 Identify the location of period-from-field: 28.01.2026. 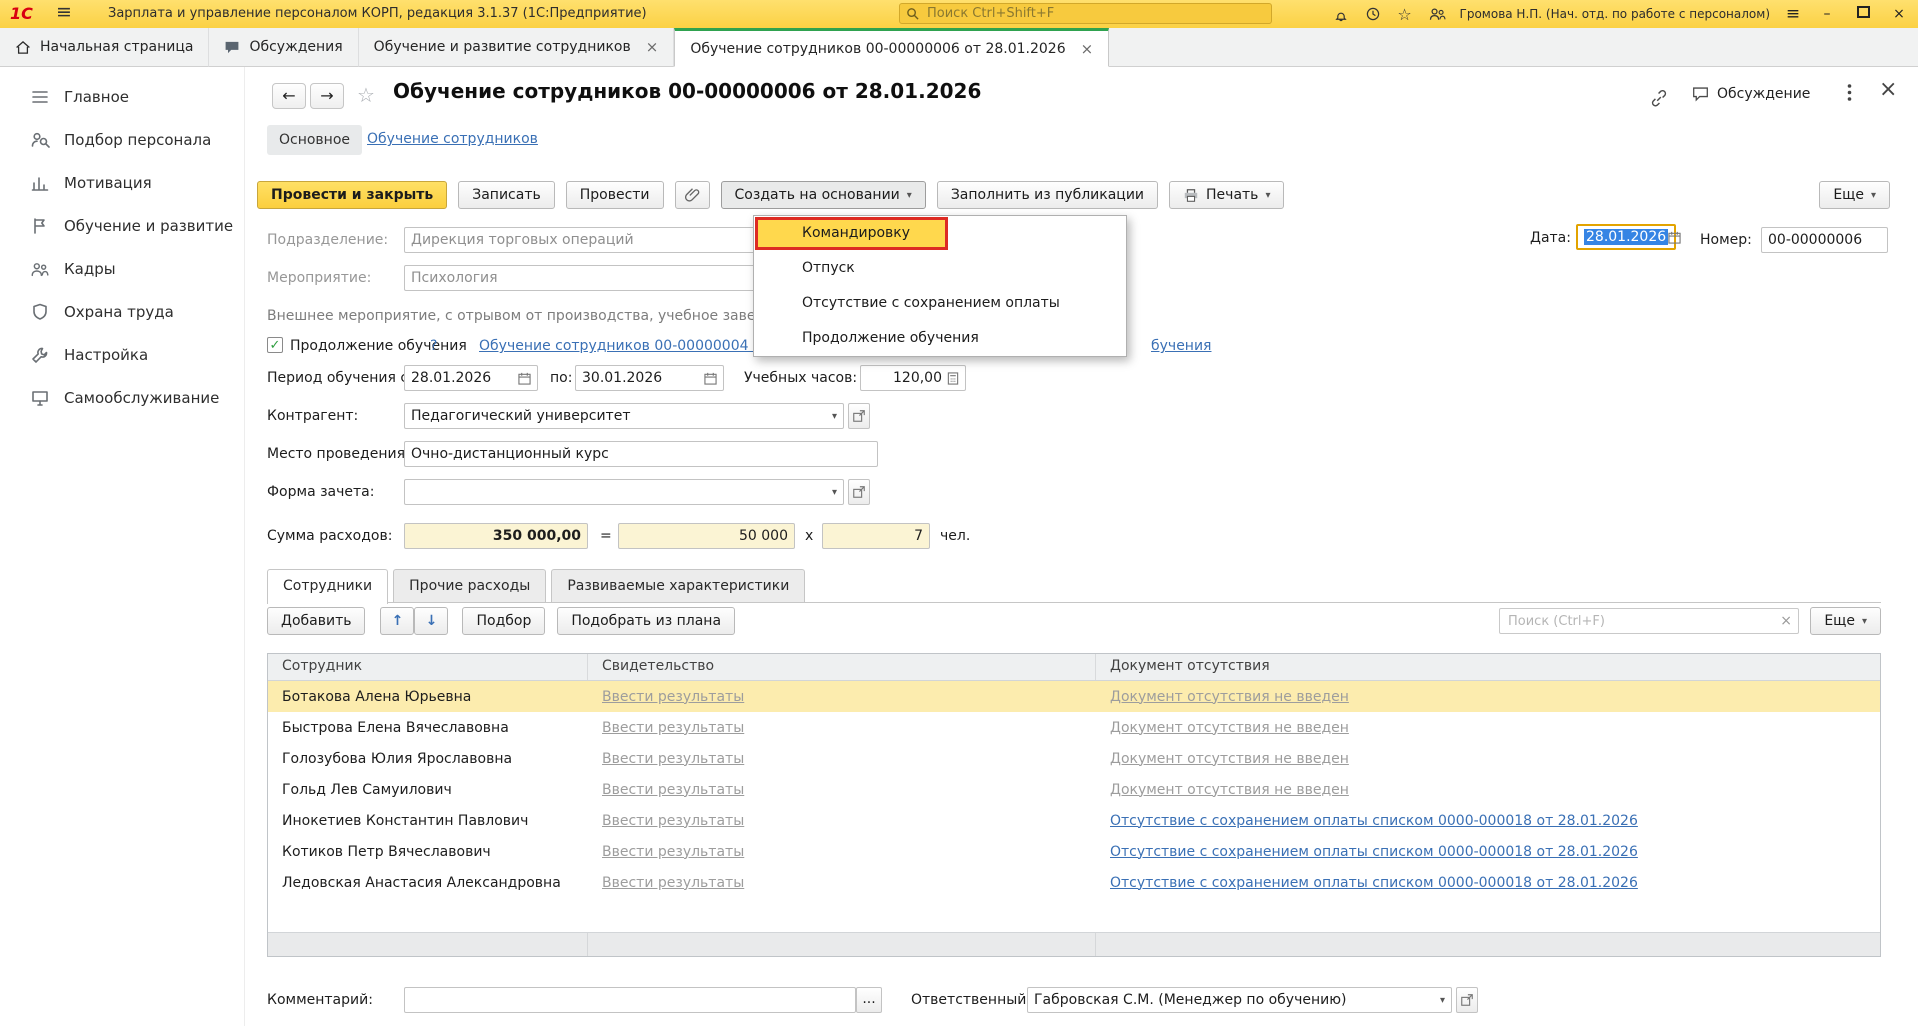
(471, 378).